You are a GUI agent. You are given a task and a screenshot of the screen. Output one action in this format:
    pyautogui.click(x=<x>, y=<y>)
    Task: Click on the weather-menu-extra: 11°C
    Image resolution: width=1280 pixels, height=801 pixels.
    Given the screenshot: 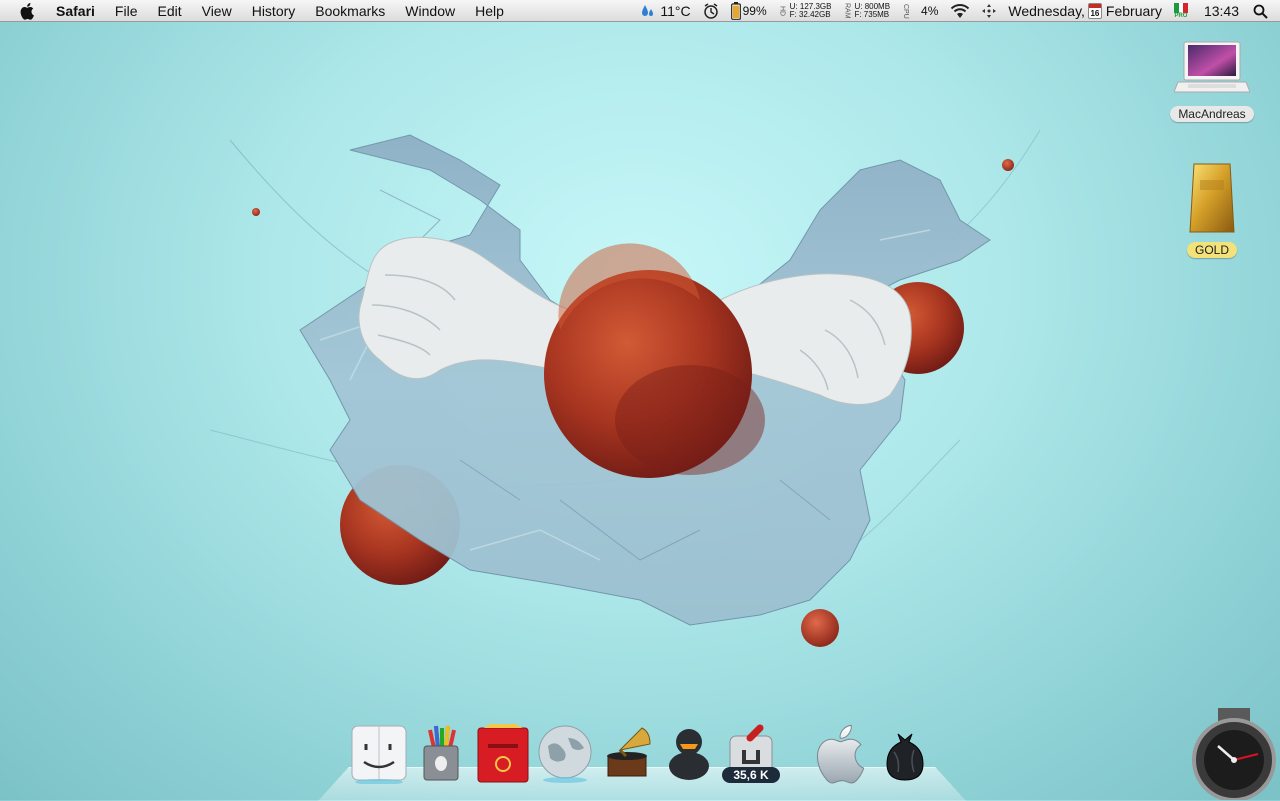 What is the action you would take?
    pyautogui.click(x=665, y=11)
    